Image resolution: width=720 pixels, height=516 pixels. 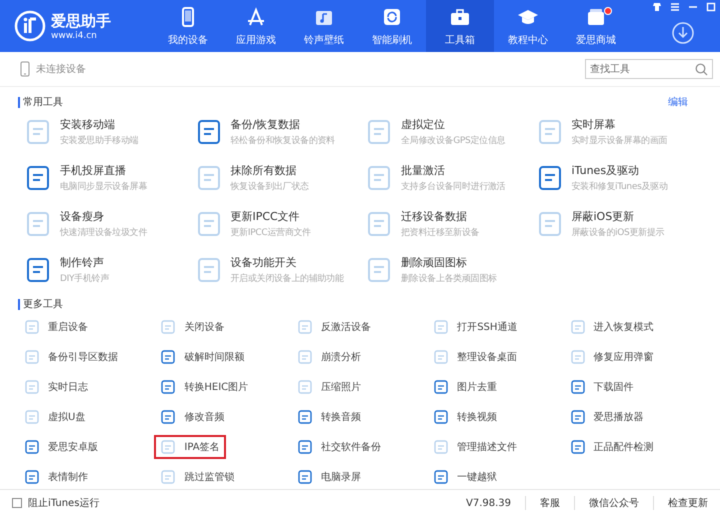 What do you see at coordinates (256, 17) in the screenshot?
I see `letter-a-icon` at bounding box center [256, 17].